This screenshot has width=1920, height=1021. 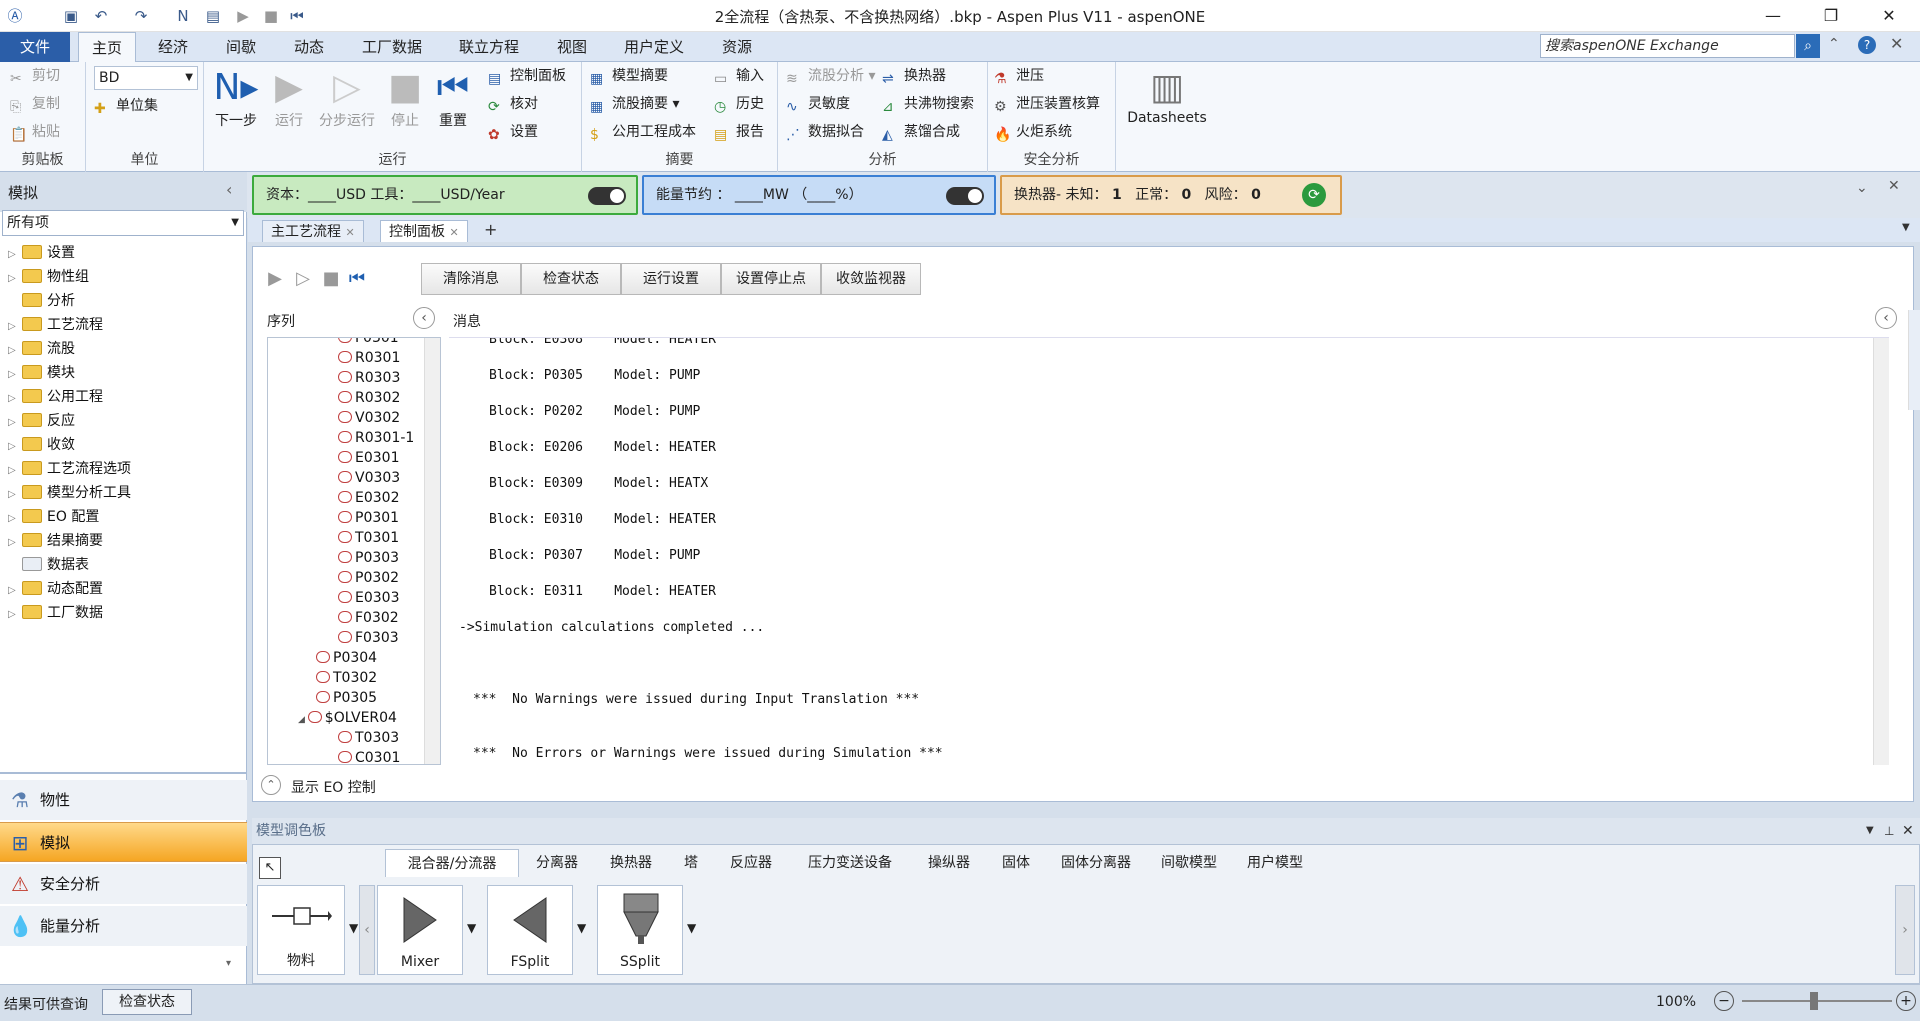 I want to click on palette-scroll-left-icon: ‹, so click(x=367, y=930).